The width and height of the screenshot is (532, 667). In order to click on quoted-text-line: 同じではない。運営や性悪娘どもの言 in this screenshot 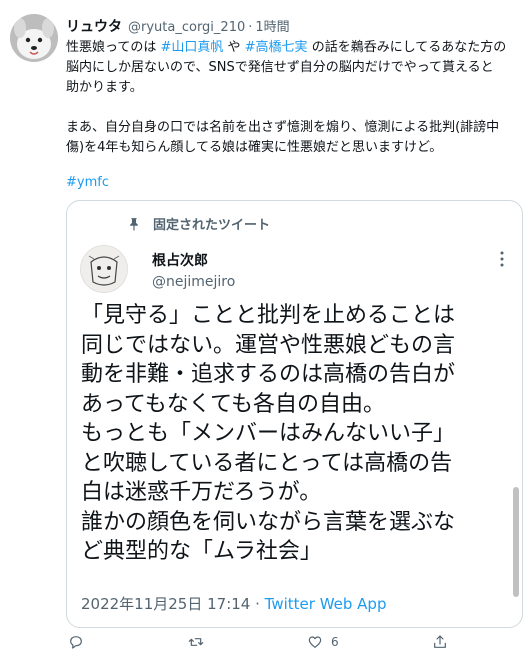, I will do `click(268, 345)`.